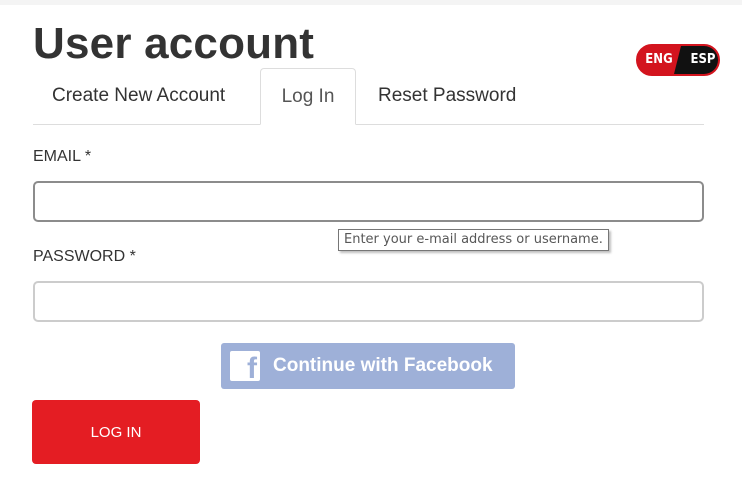 This screenshot has width=742, height=488. Describe the element at coordinates (383, 365) in the screenshot. I see `facebook-button-label: Continue with Facebook` at that location.